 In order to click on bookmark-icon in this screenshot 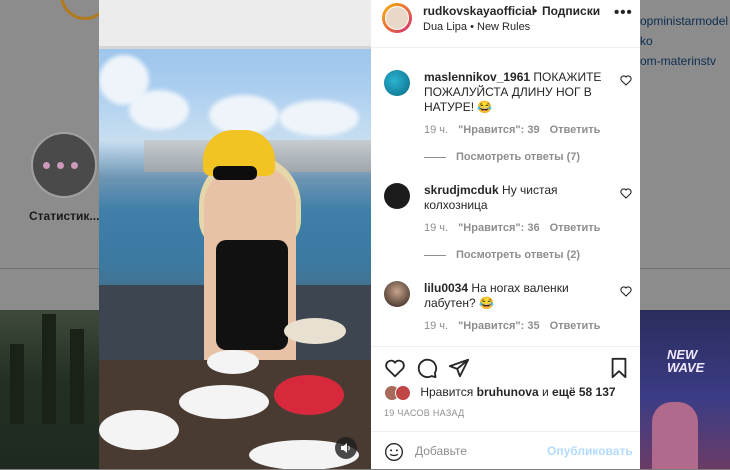, I will do `click(619, 368)`.